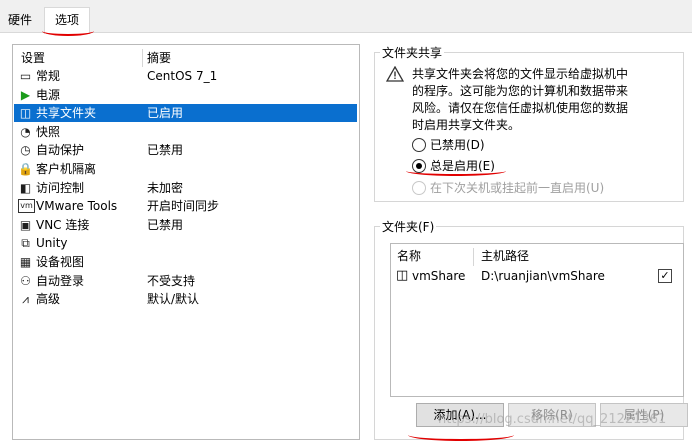 Image resolution: width=692 pixels, height=444 pixels. I want to click on column-header-summary: 摘要, so click(159, 58).